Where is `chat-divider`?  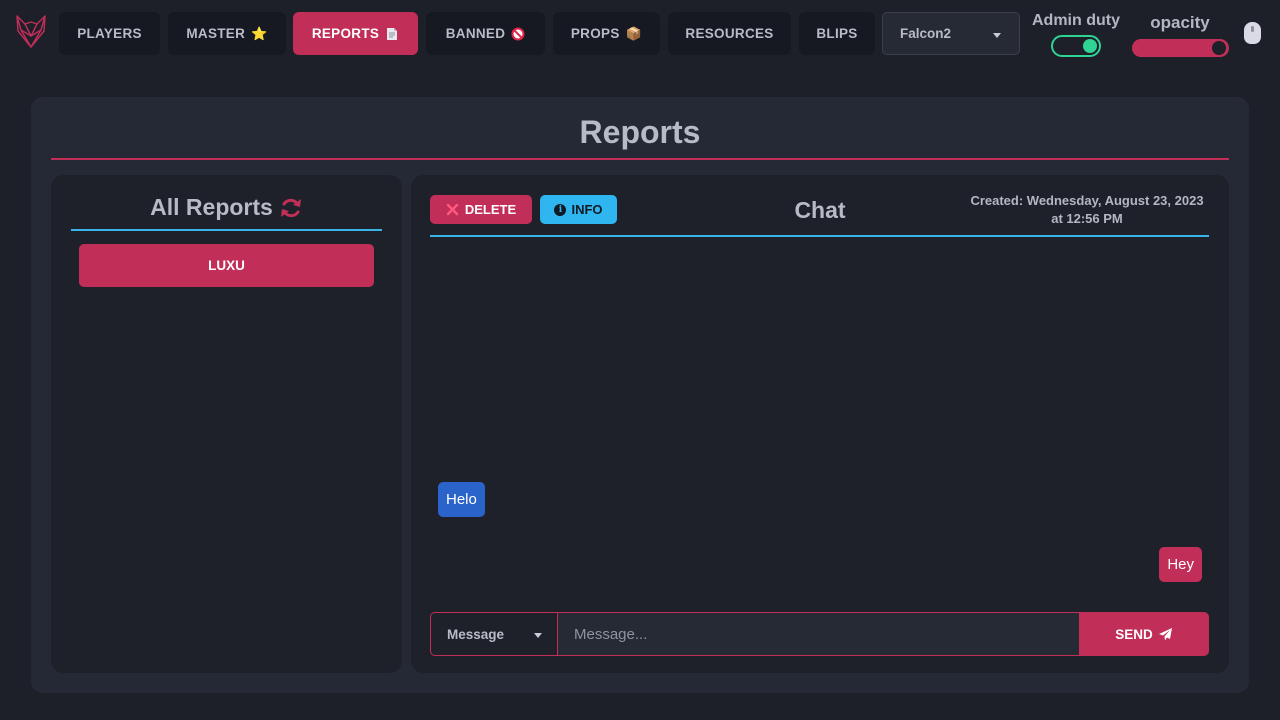
chat-divider is located at coordinates (819, 236).